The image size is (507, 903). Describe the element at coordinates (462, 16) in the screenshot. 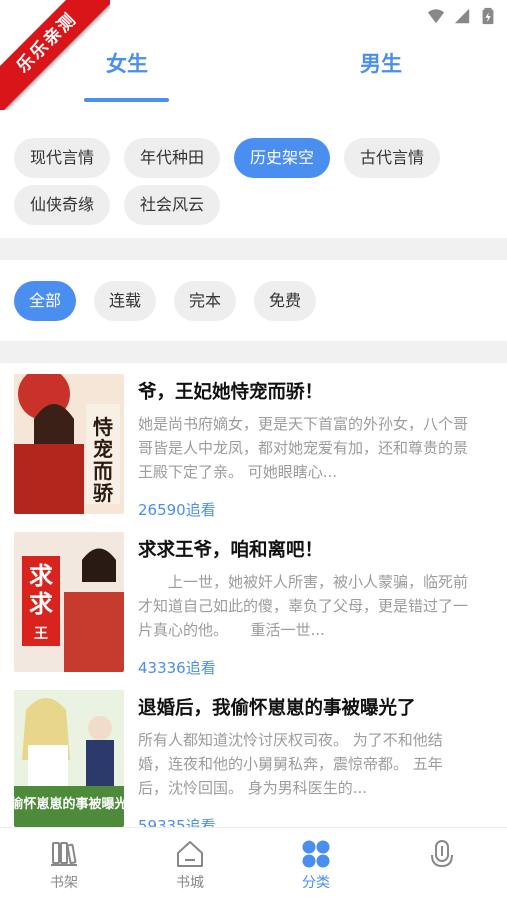

I see `signal-icon` at that location.